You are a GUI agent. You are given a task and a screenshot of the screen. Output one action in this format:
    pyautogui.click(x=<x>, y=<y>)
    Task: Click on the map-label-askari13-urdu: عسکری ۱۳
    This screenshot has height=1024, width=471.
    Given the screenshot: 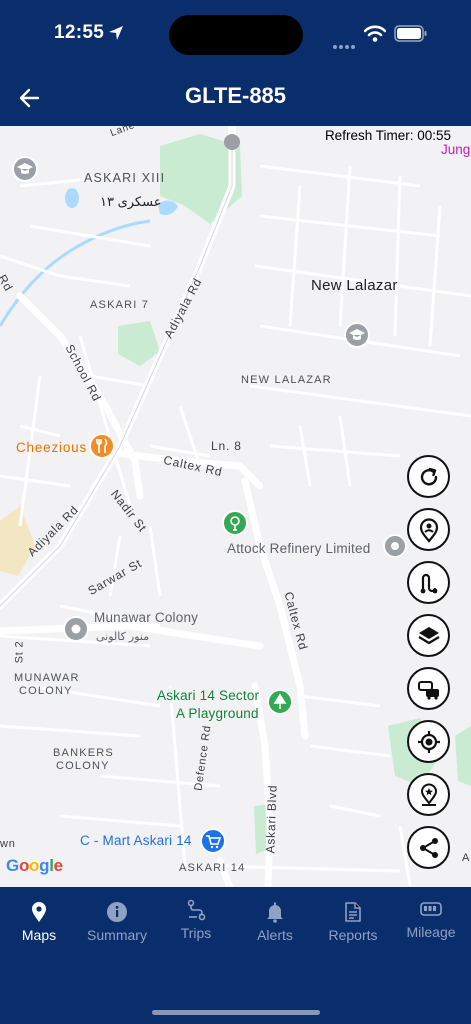 What is the action you would take?
    pyautogui.click(x=131, y=201)
    